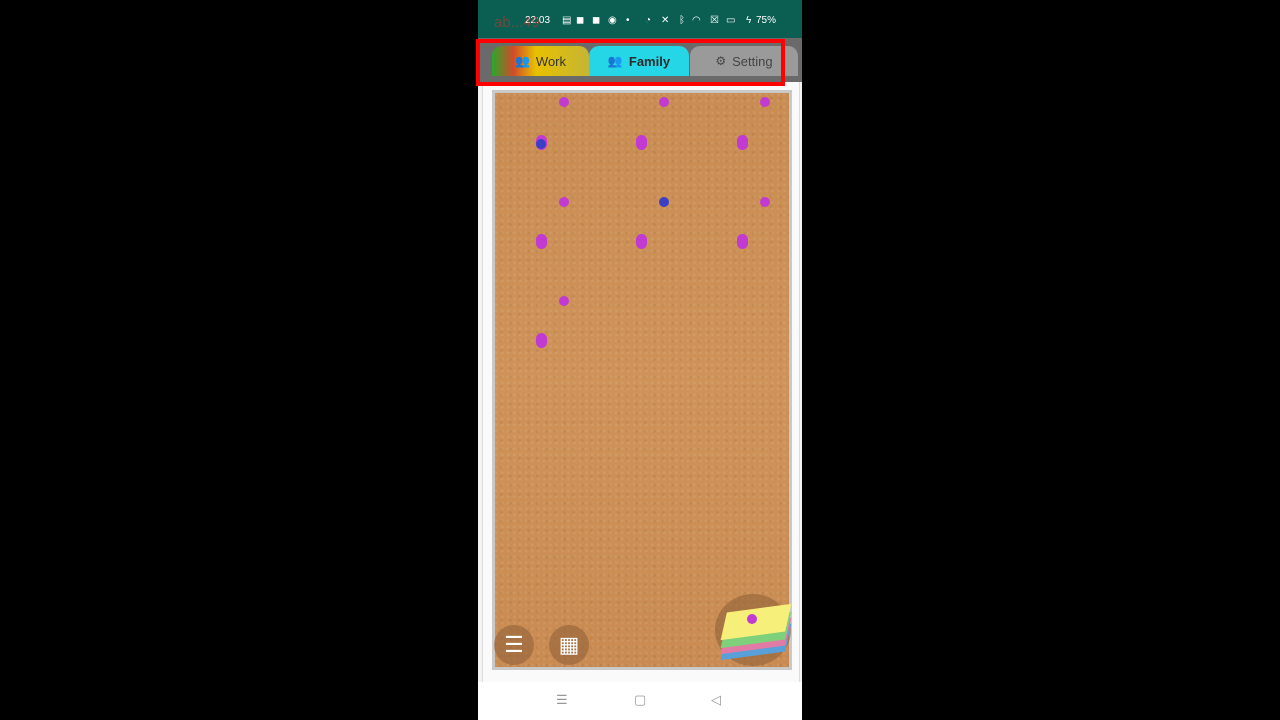  I want to click on message-icon: ▤, so click(567, 20).